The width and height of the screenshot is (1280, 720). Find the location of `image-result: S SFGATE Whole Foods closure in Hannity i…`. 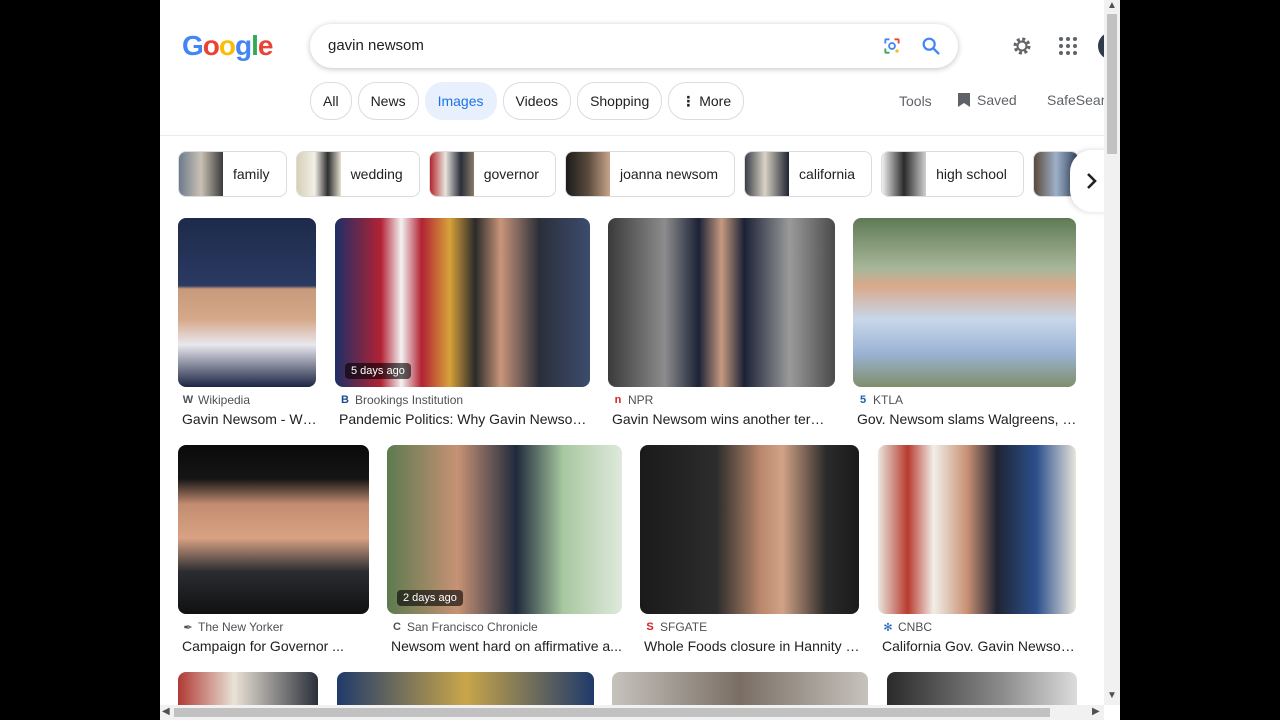

image-result: S SFGATE Whole Foods closure in Hannity i… is located at coordinates (750, 549).